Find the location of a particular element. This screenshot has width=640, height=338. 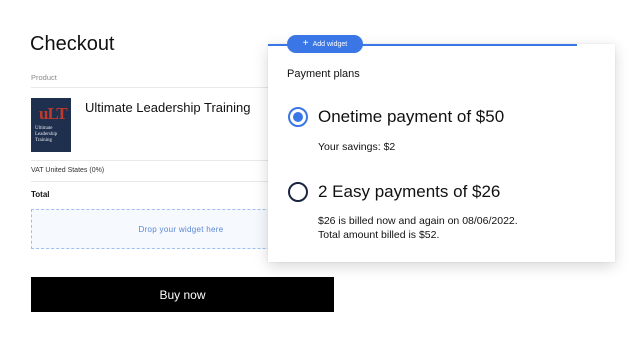

page-title: Checkout is located at coordinates (72, 44).